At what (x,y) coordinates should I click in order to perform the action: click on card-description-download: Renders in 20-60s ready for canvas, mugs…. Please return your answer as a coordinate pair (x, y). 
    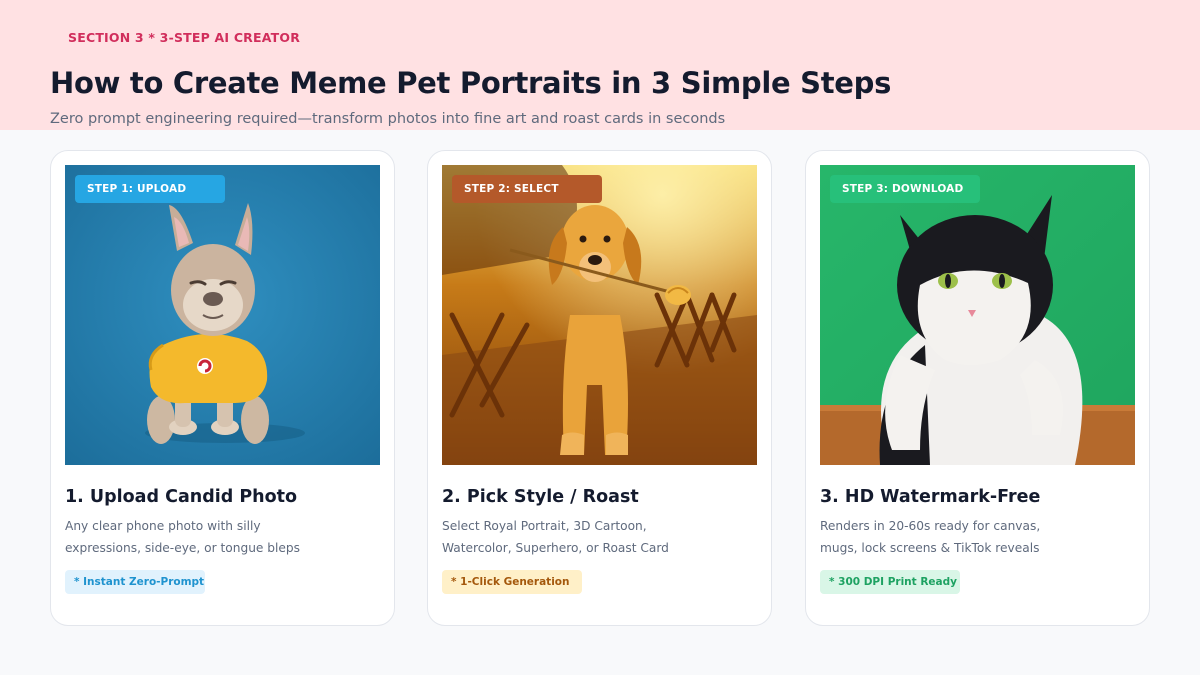
    Looking at the image, I should click on (970, 537).